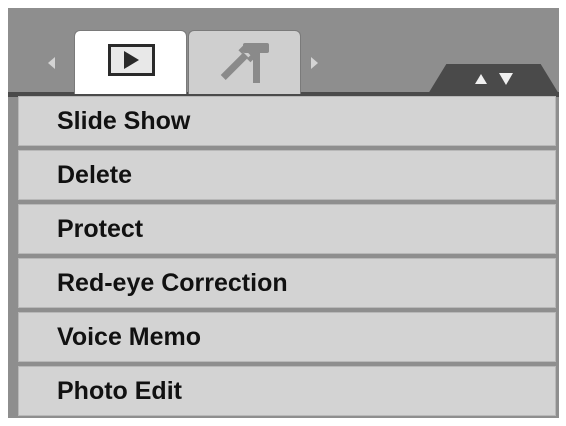 The width and height of the screenshot is (566, 426). Describe the element at coordinates (100, 228) in the screenshot. I see `menu-item-label: Protect` at that location.